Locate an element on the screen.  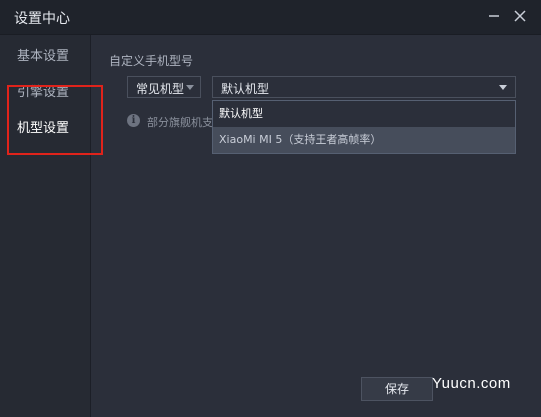
close-icon is located at coordinates (520, 16).